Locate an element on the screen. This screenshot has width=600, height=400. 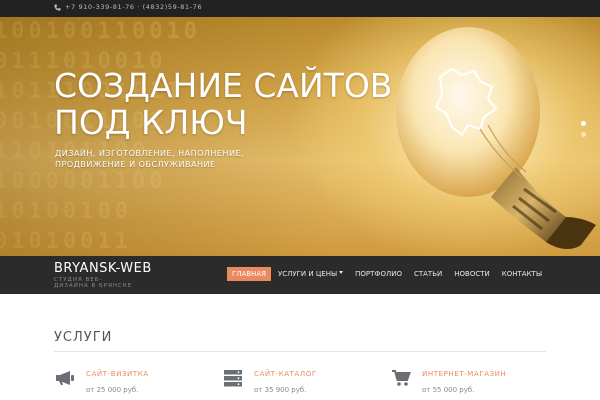
service-card: САЙТ-КАТАЛОГ от 35 900 руб. is located at coordinates (269, 380).